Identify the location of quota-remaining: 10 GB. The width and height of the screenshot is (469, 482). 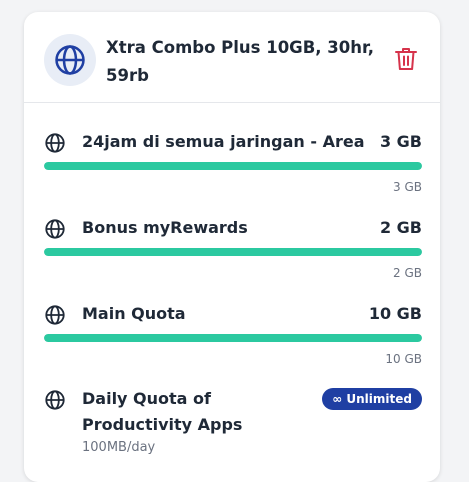
(403, 359).